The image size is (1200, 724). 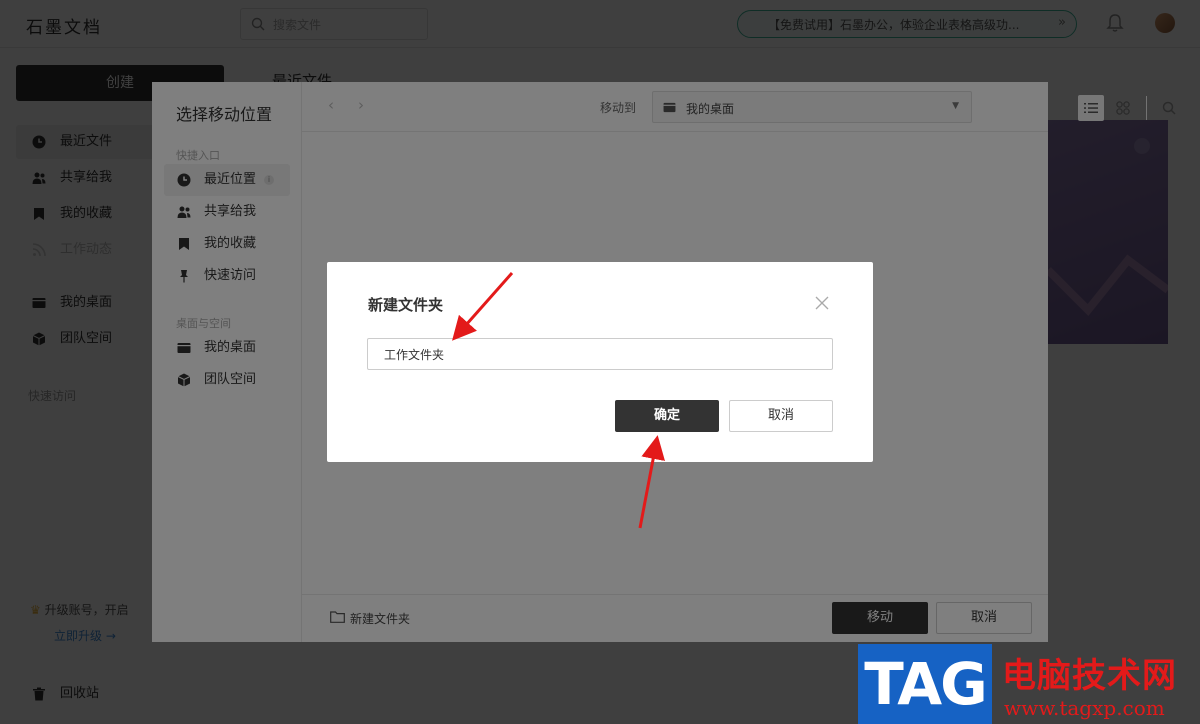 What do you see at coordinates (925, 684) in the screenshot?
I see `watermark-logo: TAG` at bounding box center [925, 684].